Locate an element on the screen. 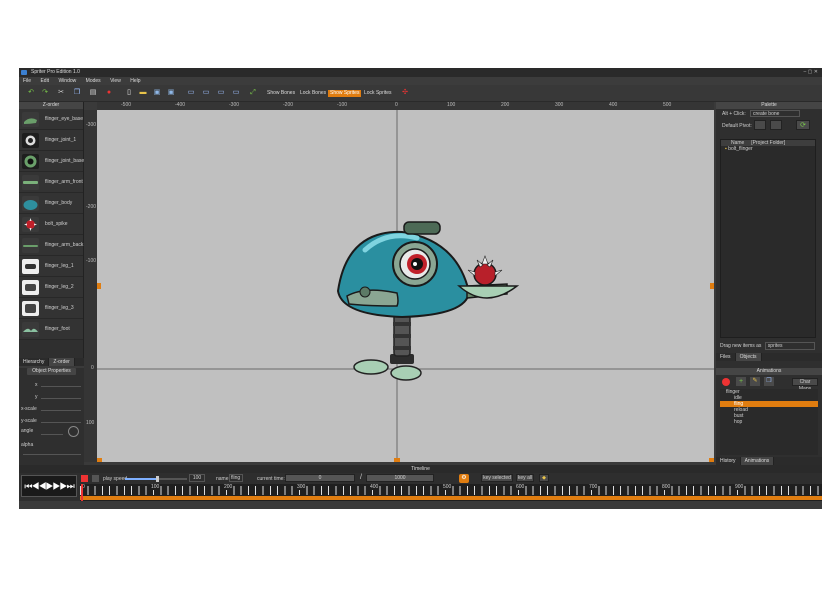  z-item-bolt-spike: bolt_spike is located at coordinates (51, 224).